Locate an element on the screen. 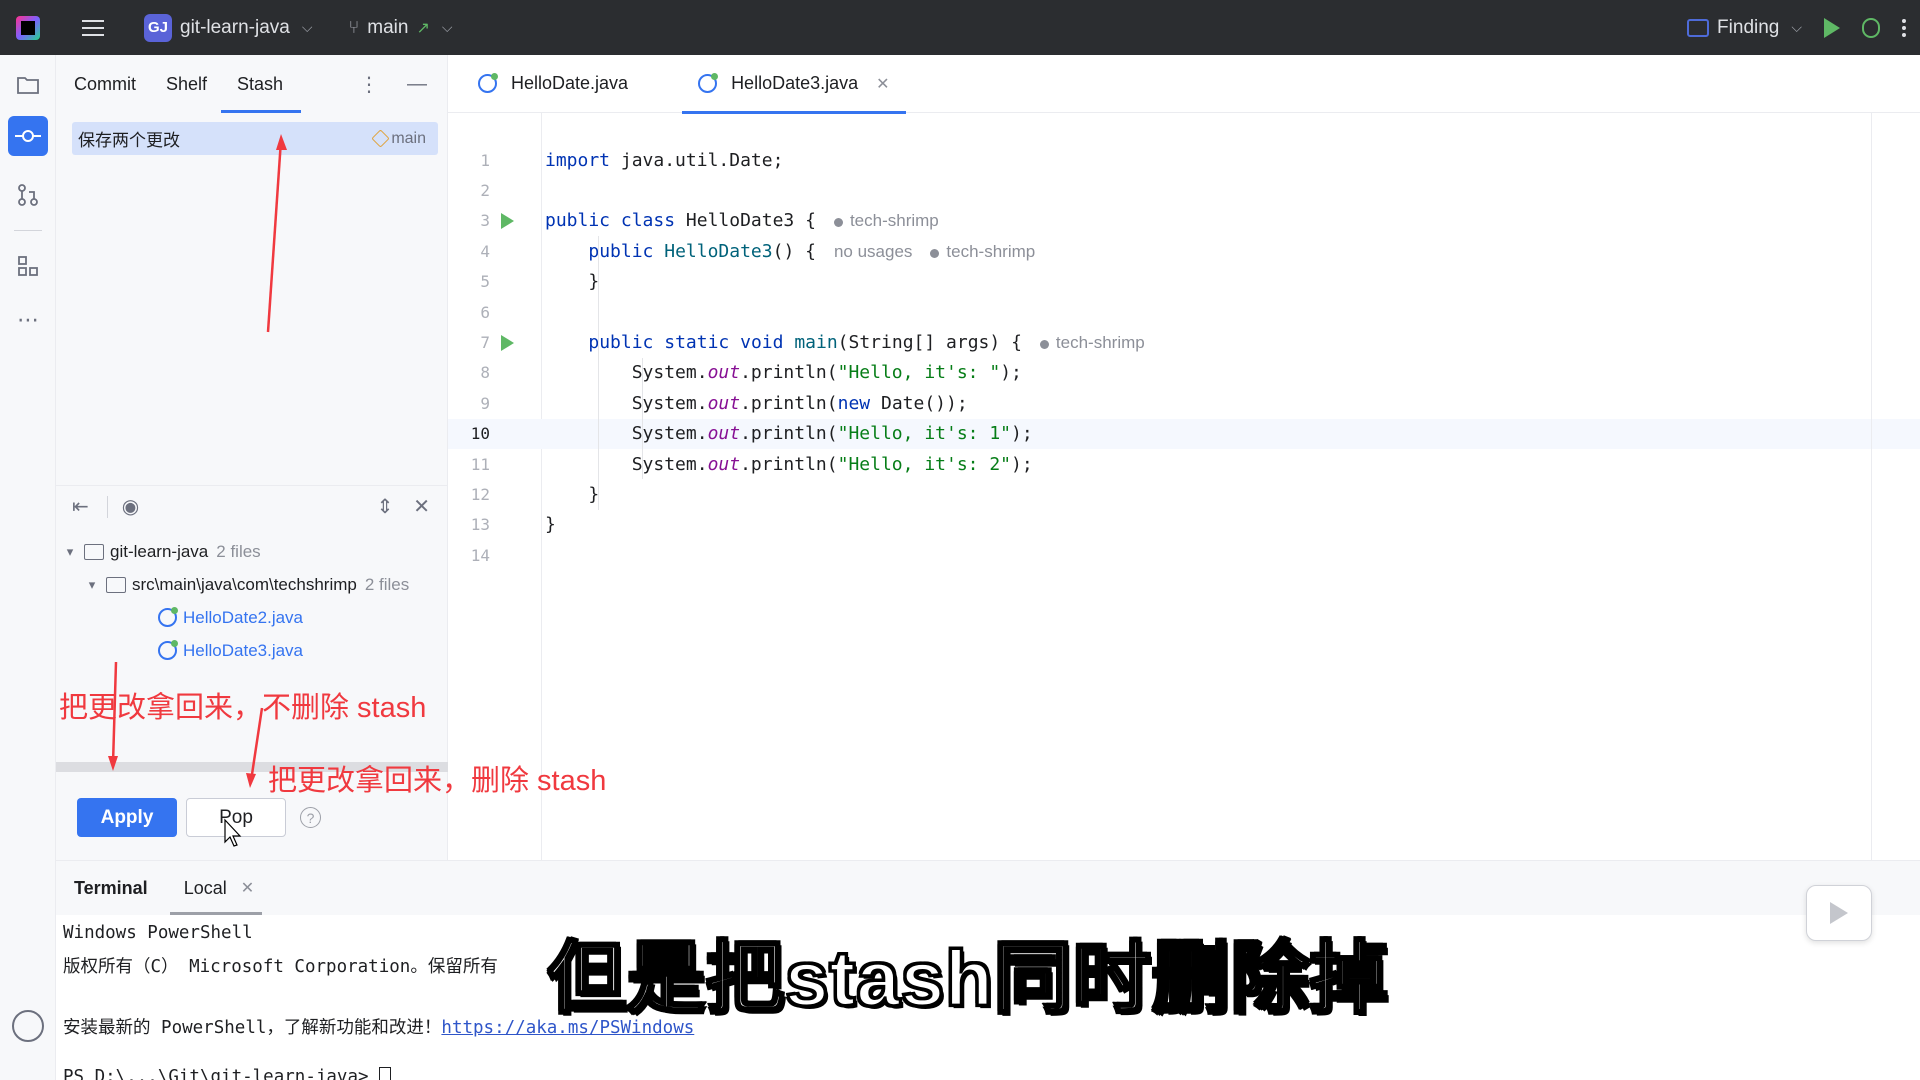 The image size is (1920, 1080). tree-file-item: HelloDate2.java is located at coordinates (252, 617).